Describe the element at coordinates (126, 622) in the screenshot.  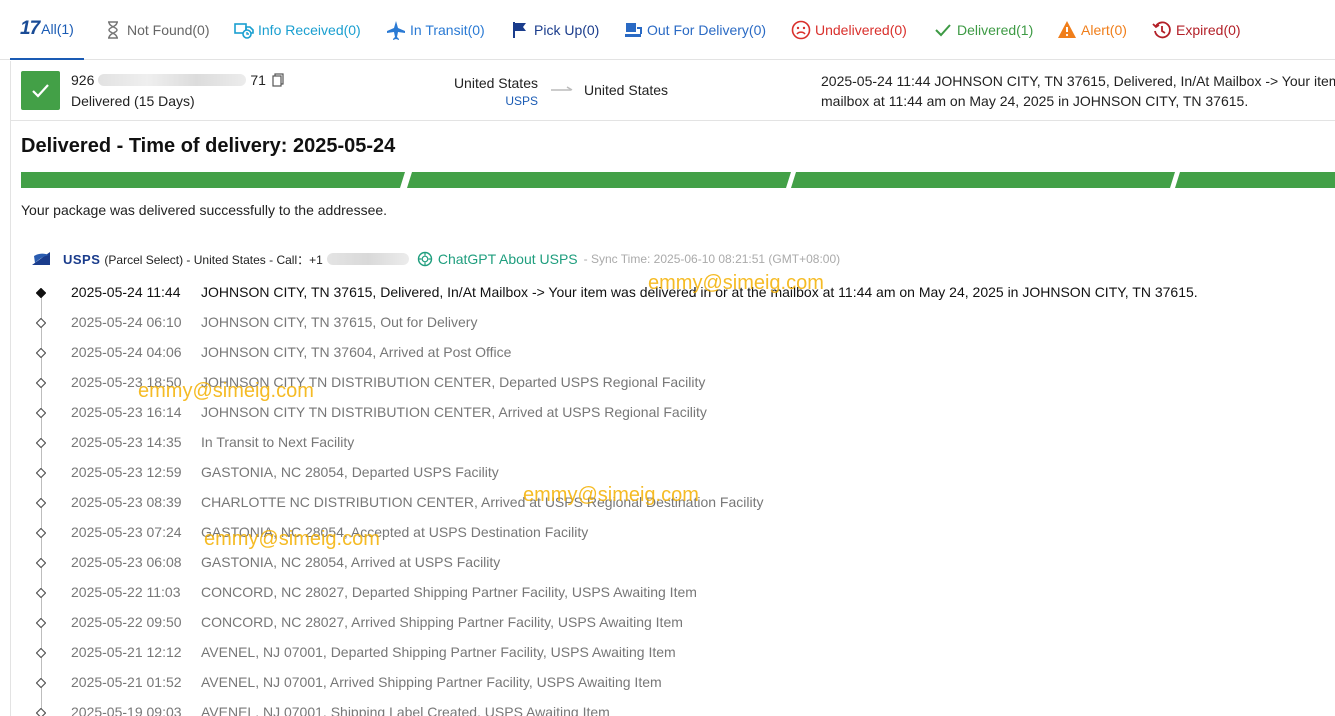
I see `event-time: 2025-05-22 09:50` at that location.